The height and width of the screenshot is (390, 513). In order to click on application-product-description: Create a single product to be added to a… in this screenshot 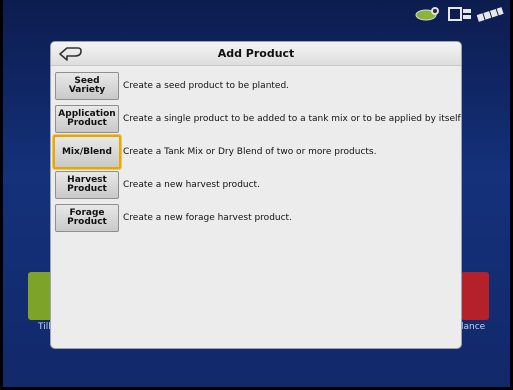, I will do `click(292, 119)`.